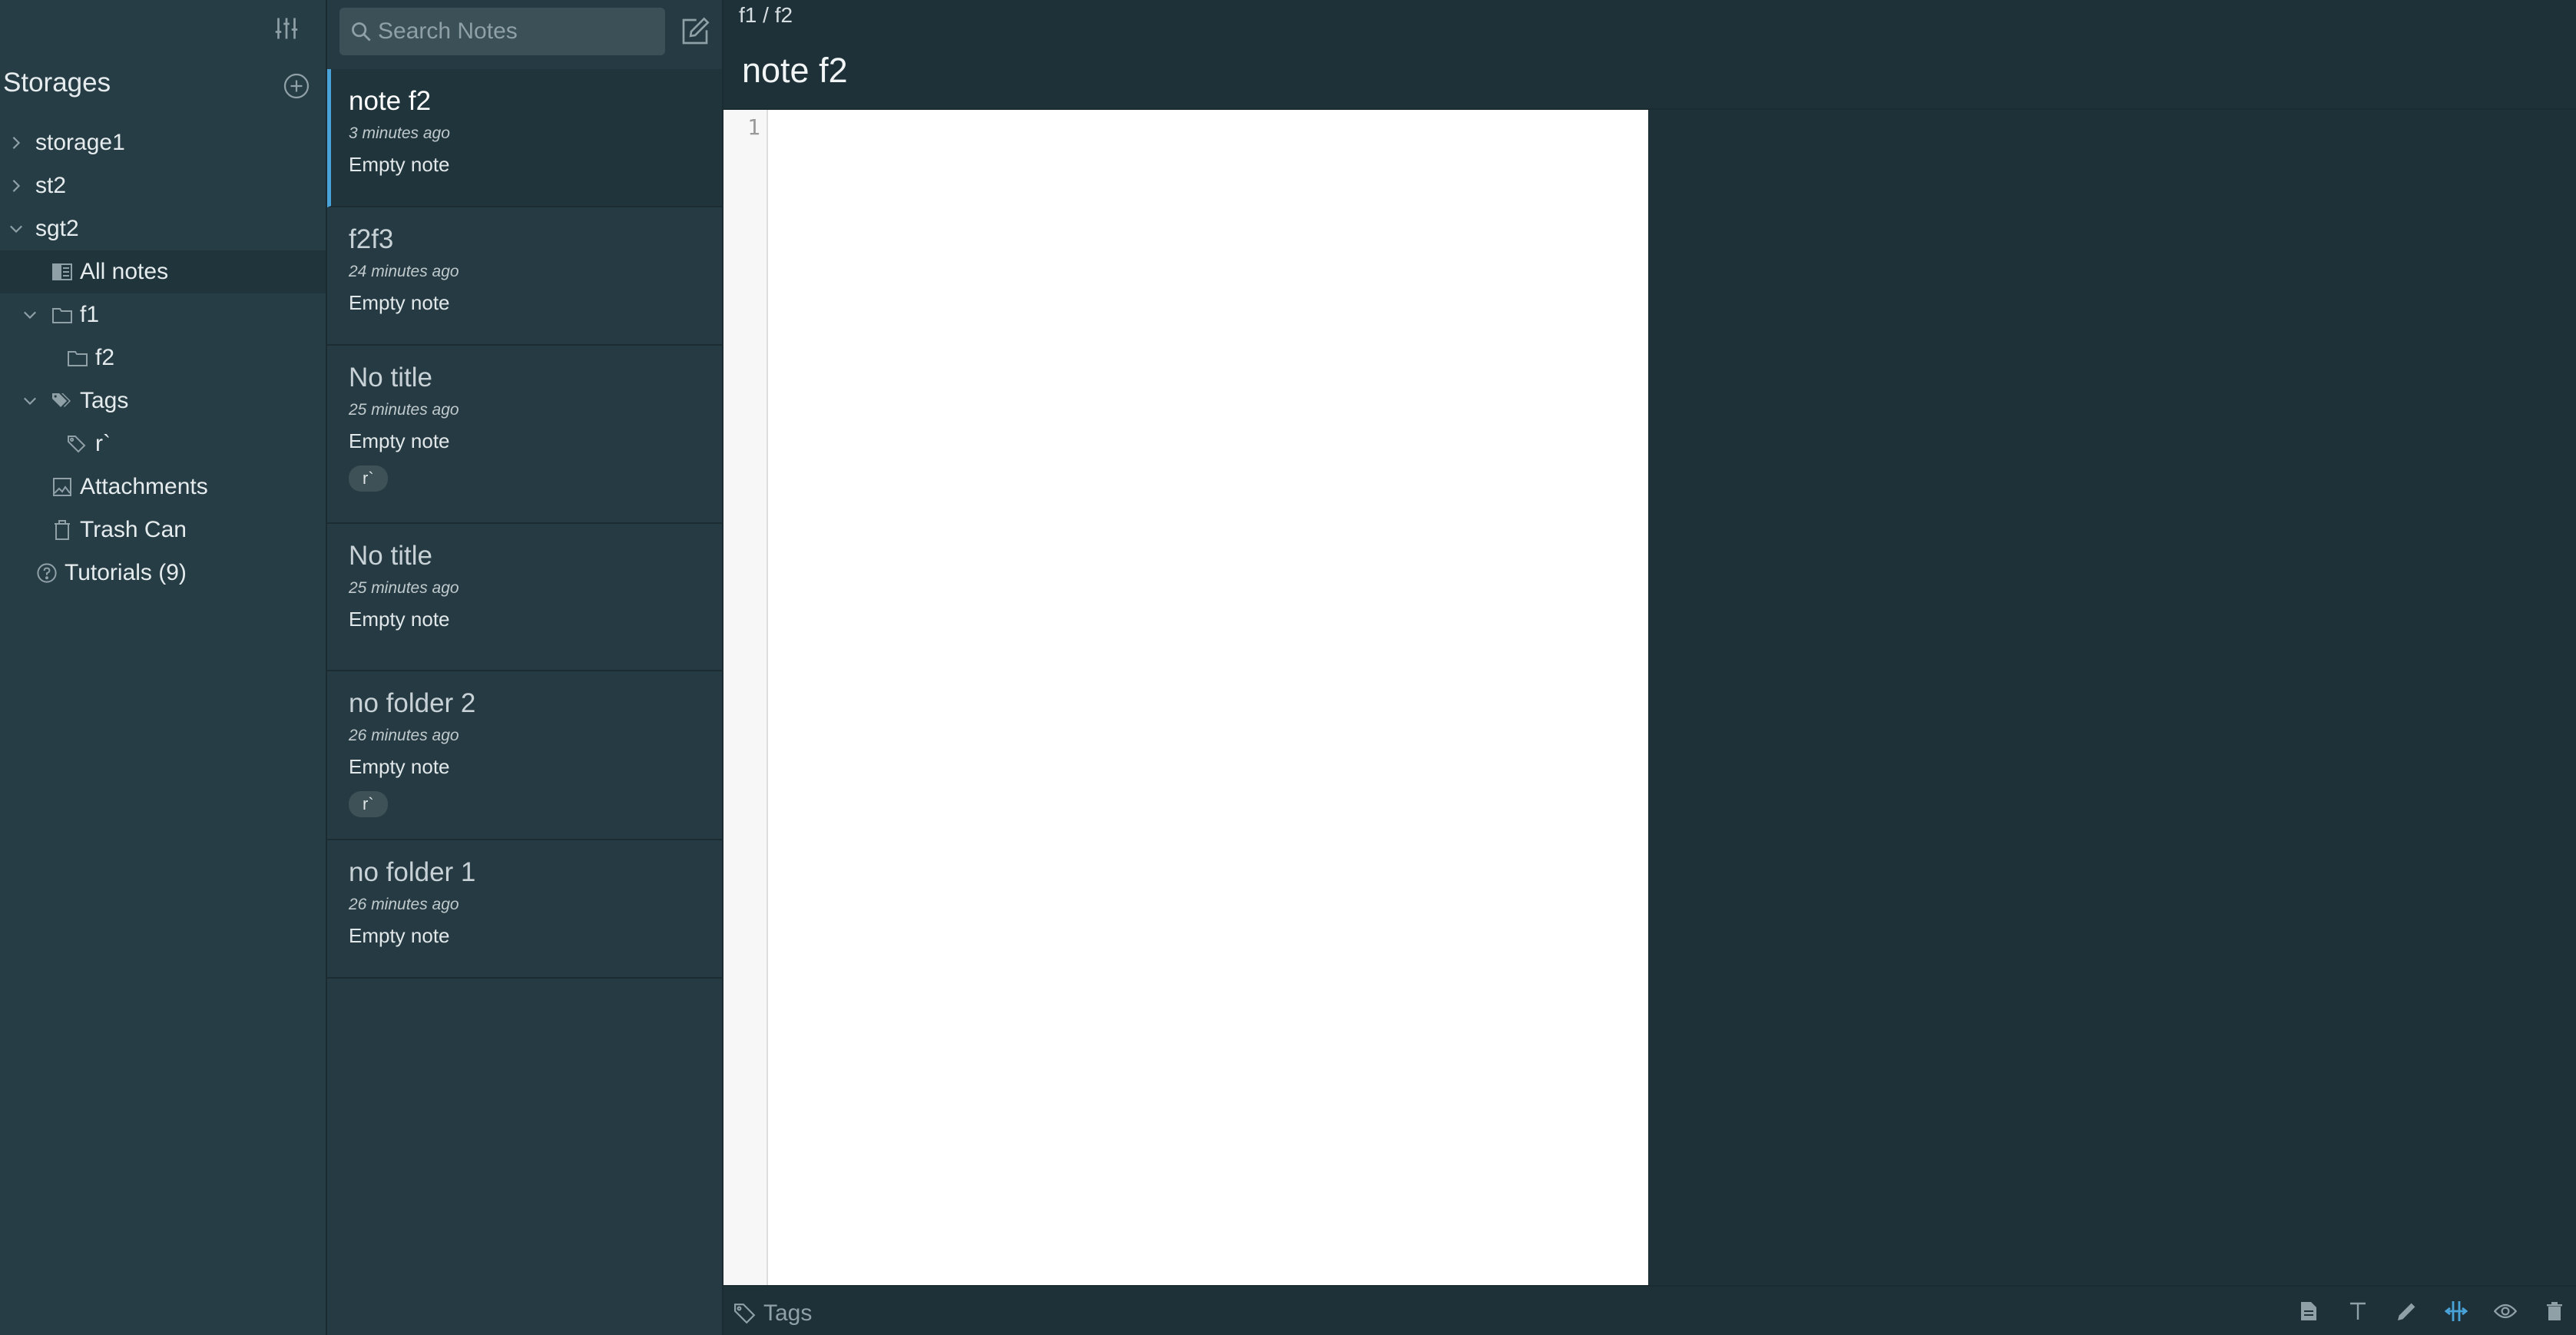 The width and height of the screenshot is (2576, 1335). I want to click on sidebar-item-trash: Trash Can, so click(163, 530).